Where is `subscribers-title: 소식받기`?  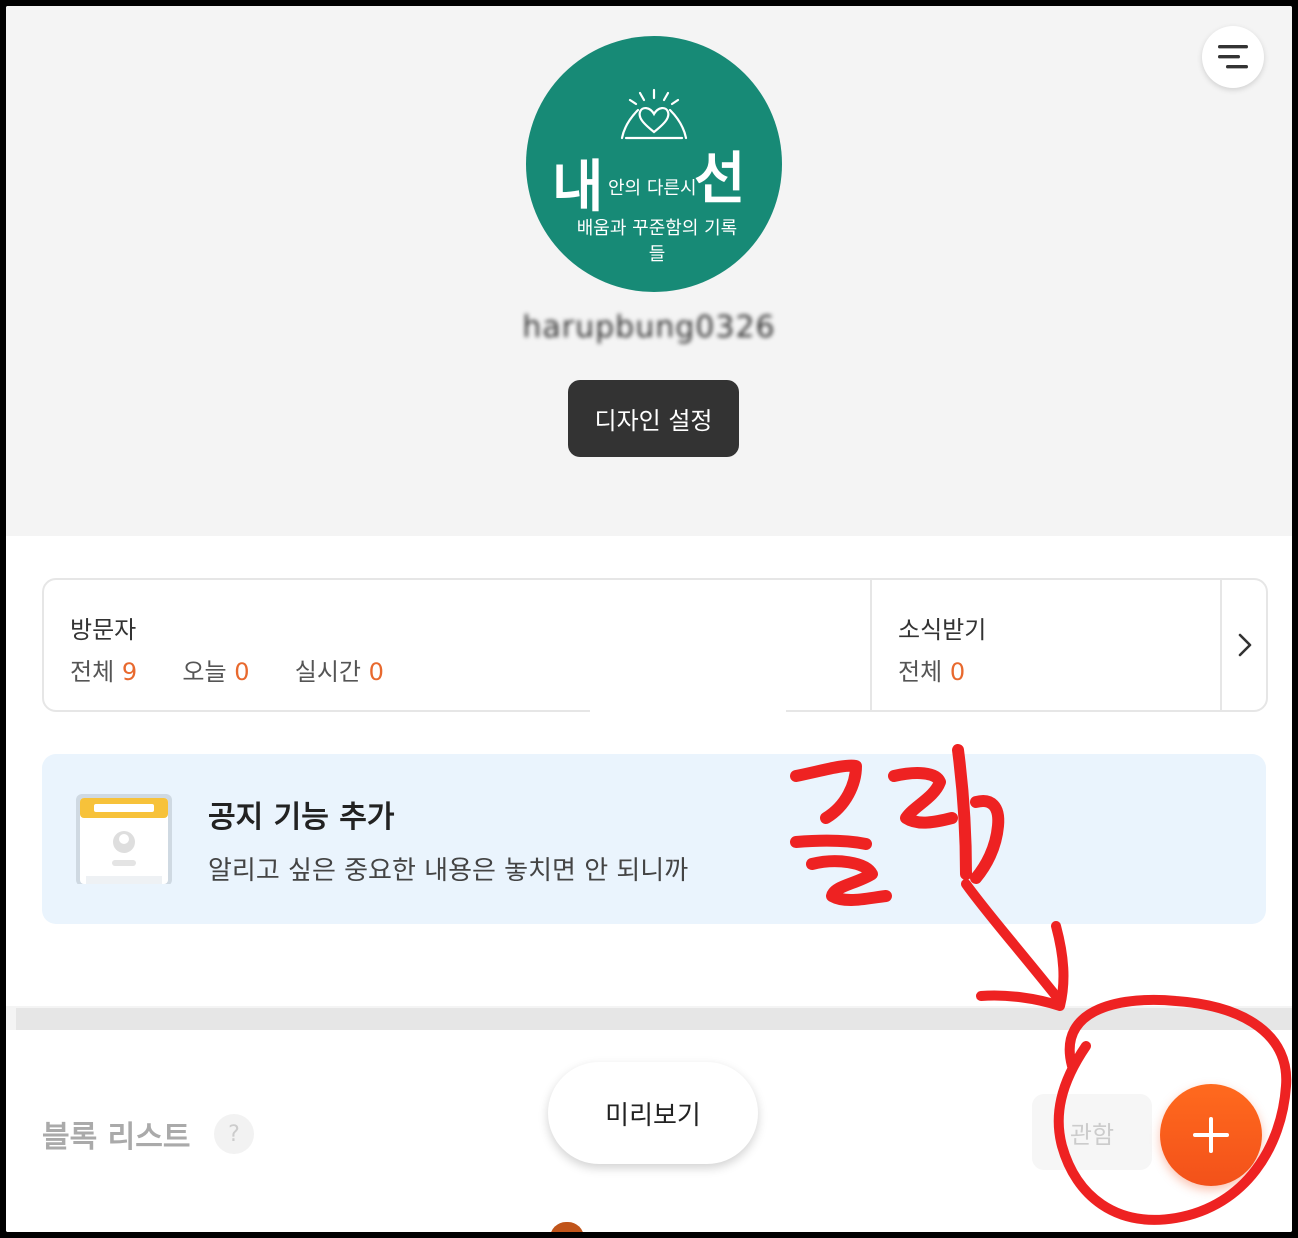
subscribers-title: 소식받기 is located at coordinates (942, 630).